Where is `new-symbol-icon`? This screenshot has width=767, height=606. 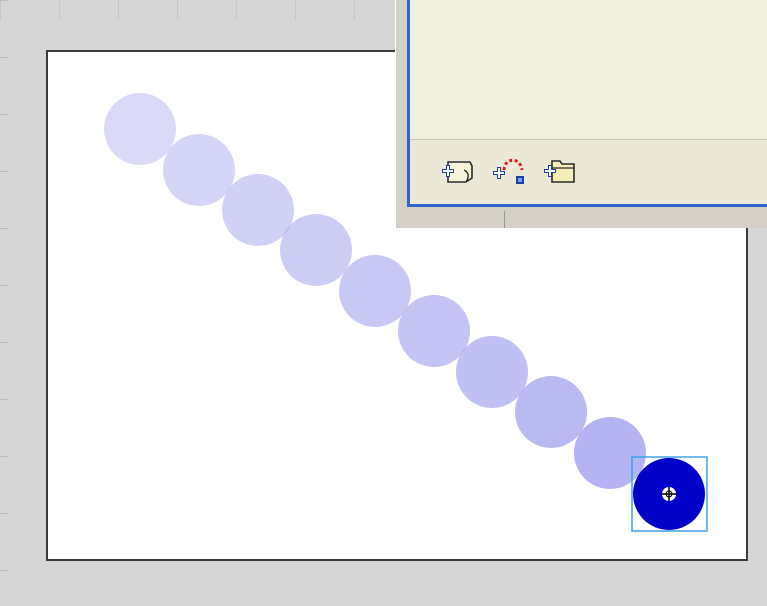
new-symbol-icon is located at coordinates (457, 172).